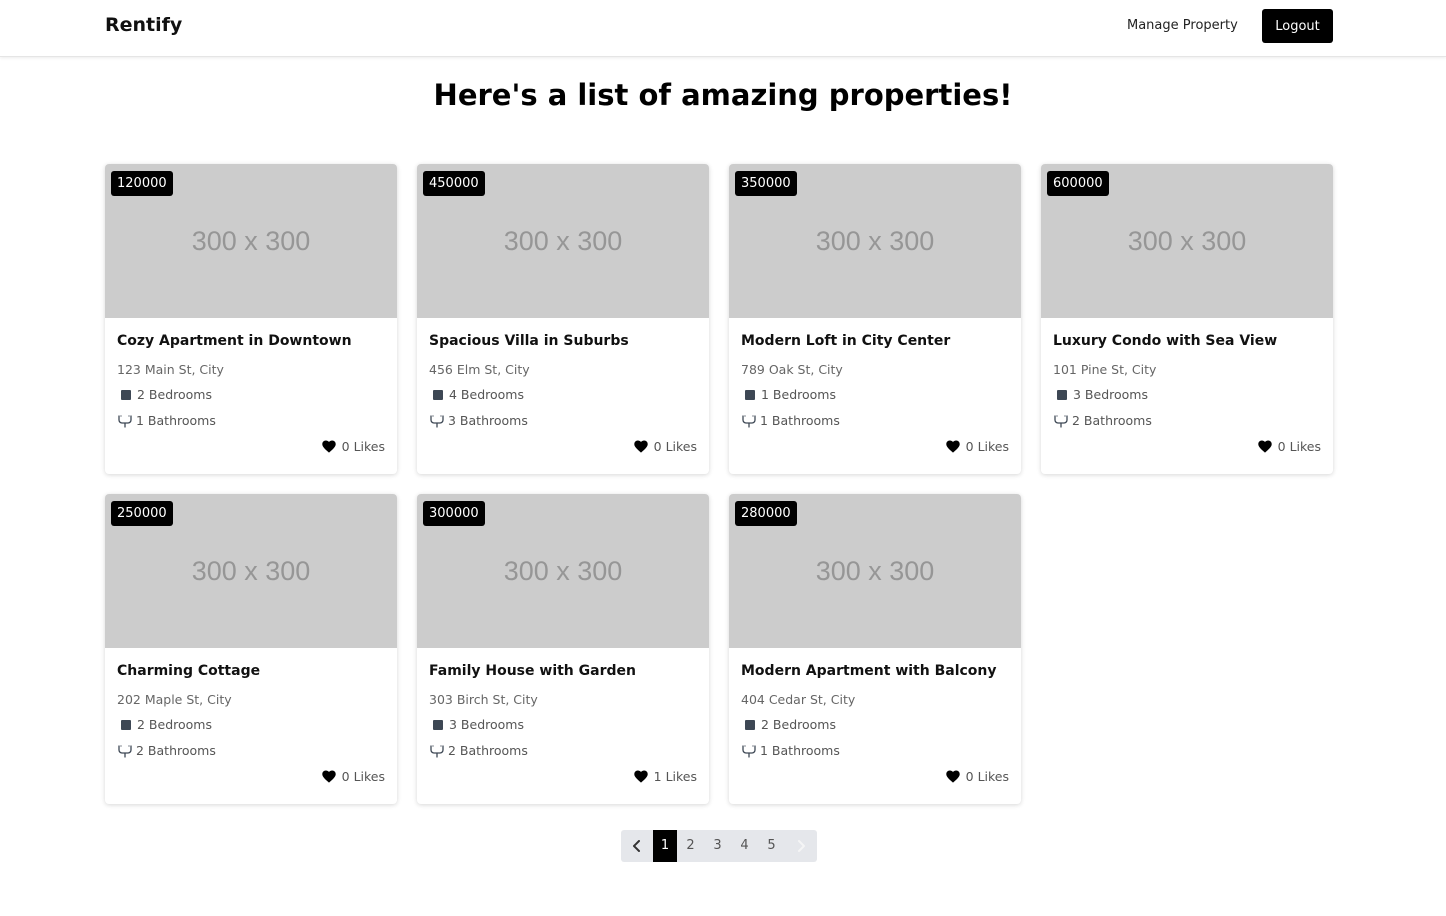 The image size is (1446, 916). Describe the element at coordinates (723, 95) in the screenshot. I see `page-title: Here's a list of amazing properties!` at that location.